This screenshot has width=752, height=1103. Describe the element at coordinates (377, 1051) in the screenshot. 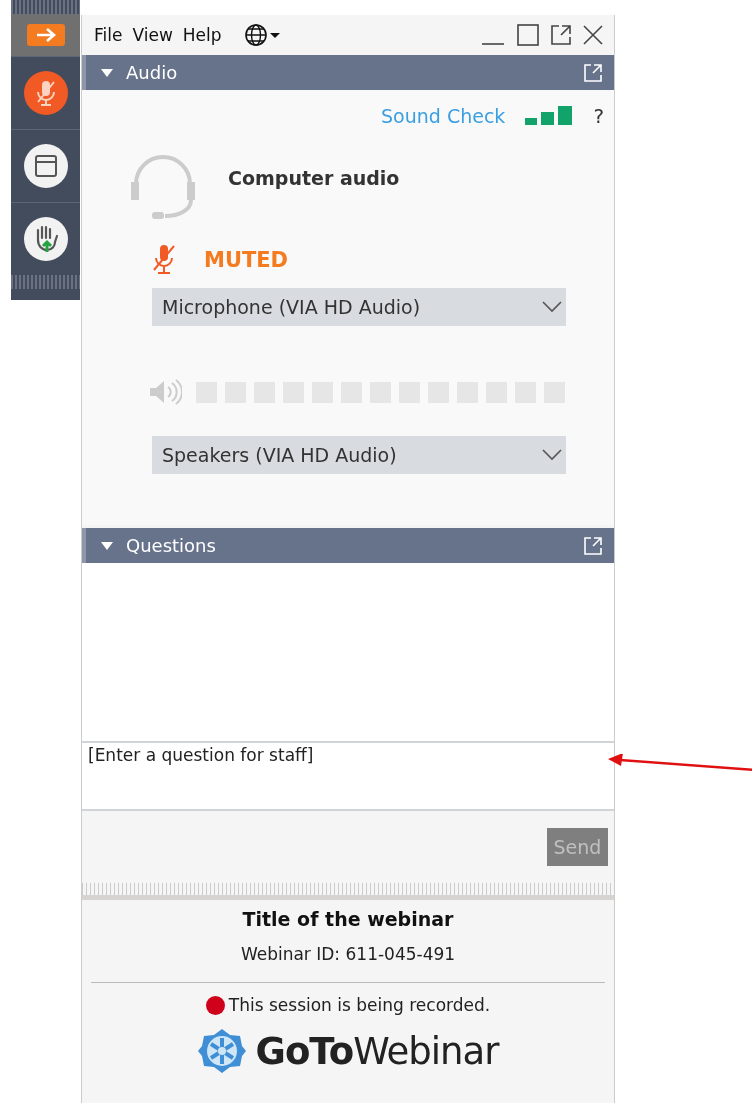

I see `logo-wordmark: GoToWebinar` at that location.